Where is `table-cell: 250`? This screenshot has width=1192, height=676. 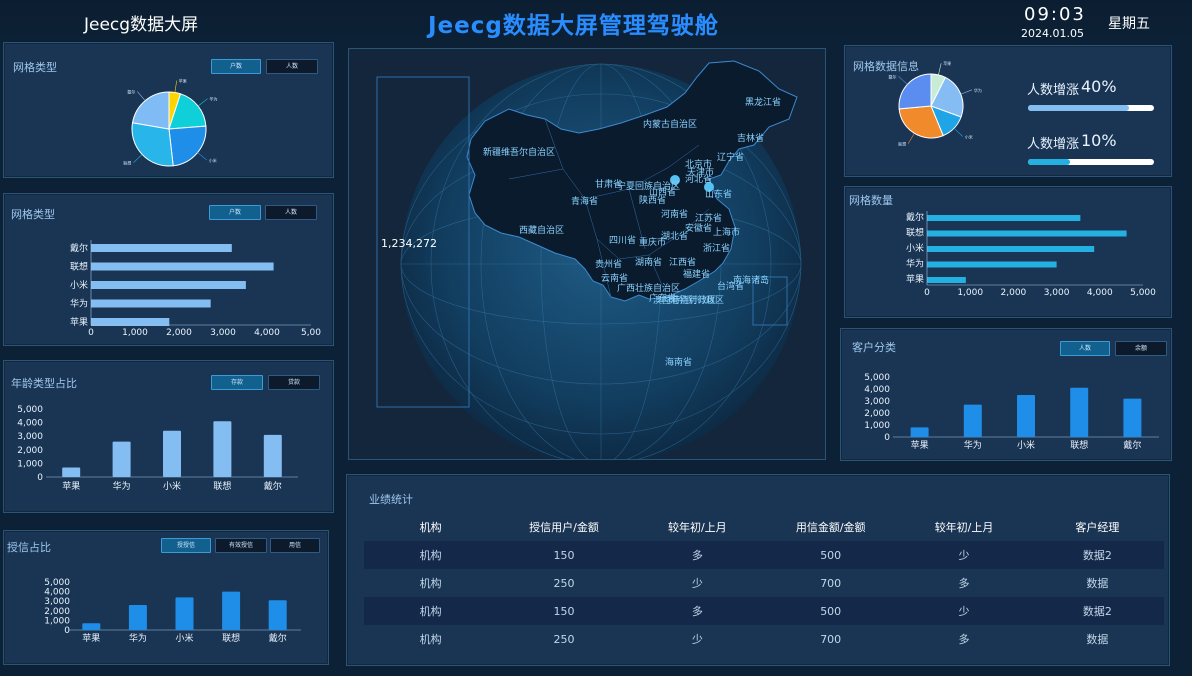
table-cell: 250 is located at coordinates (564, 583).